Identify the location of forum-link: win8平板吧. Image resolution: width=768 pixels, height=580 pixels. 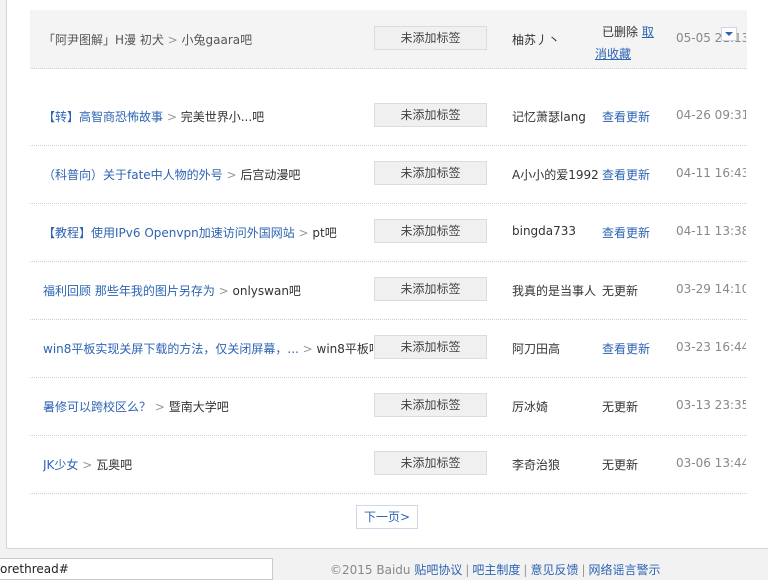
(345, 349).